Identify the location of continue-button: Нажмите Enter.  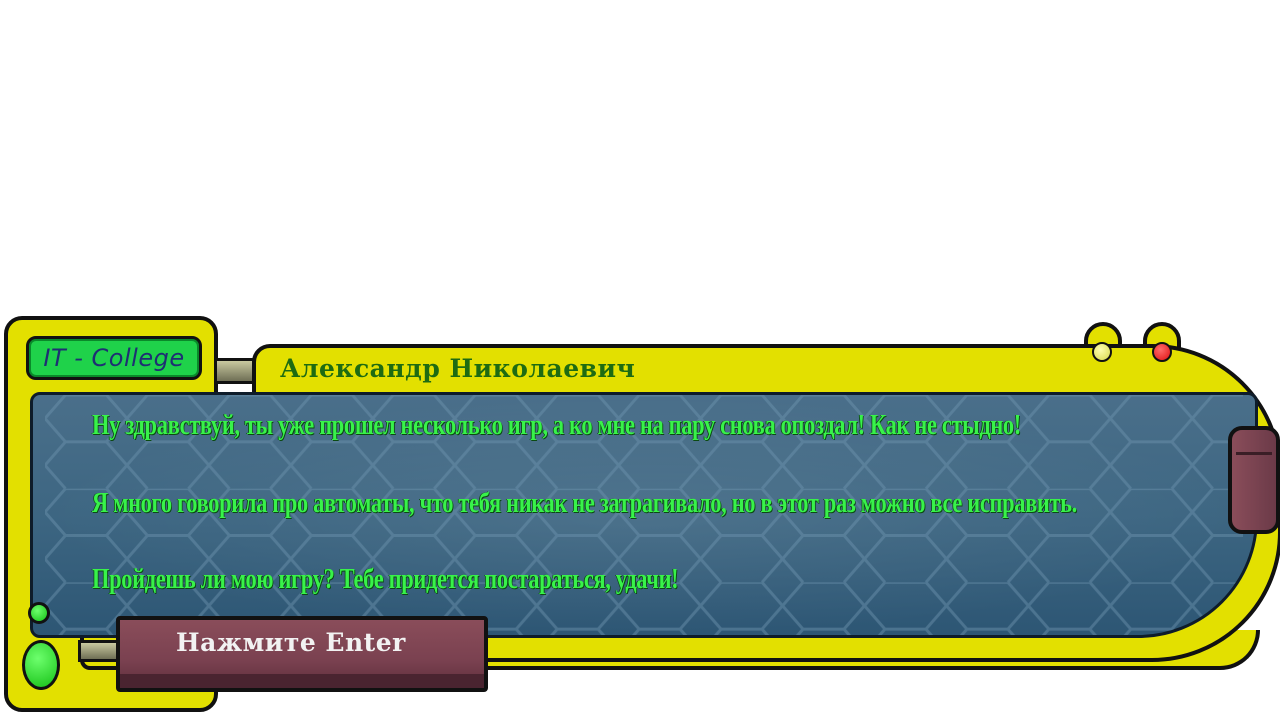
(302, 654).